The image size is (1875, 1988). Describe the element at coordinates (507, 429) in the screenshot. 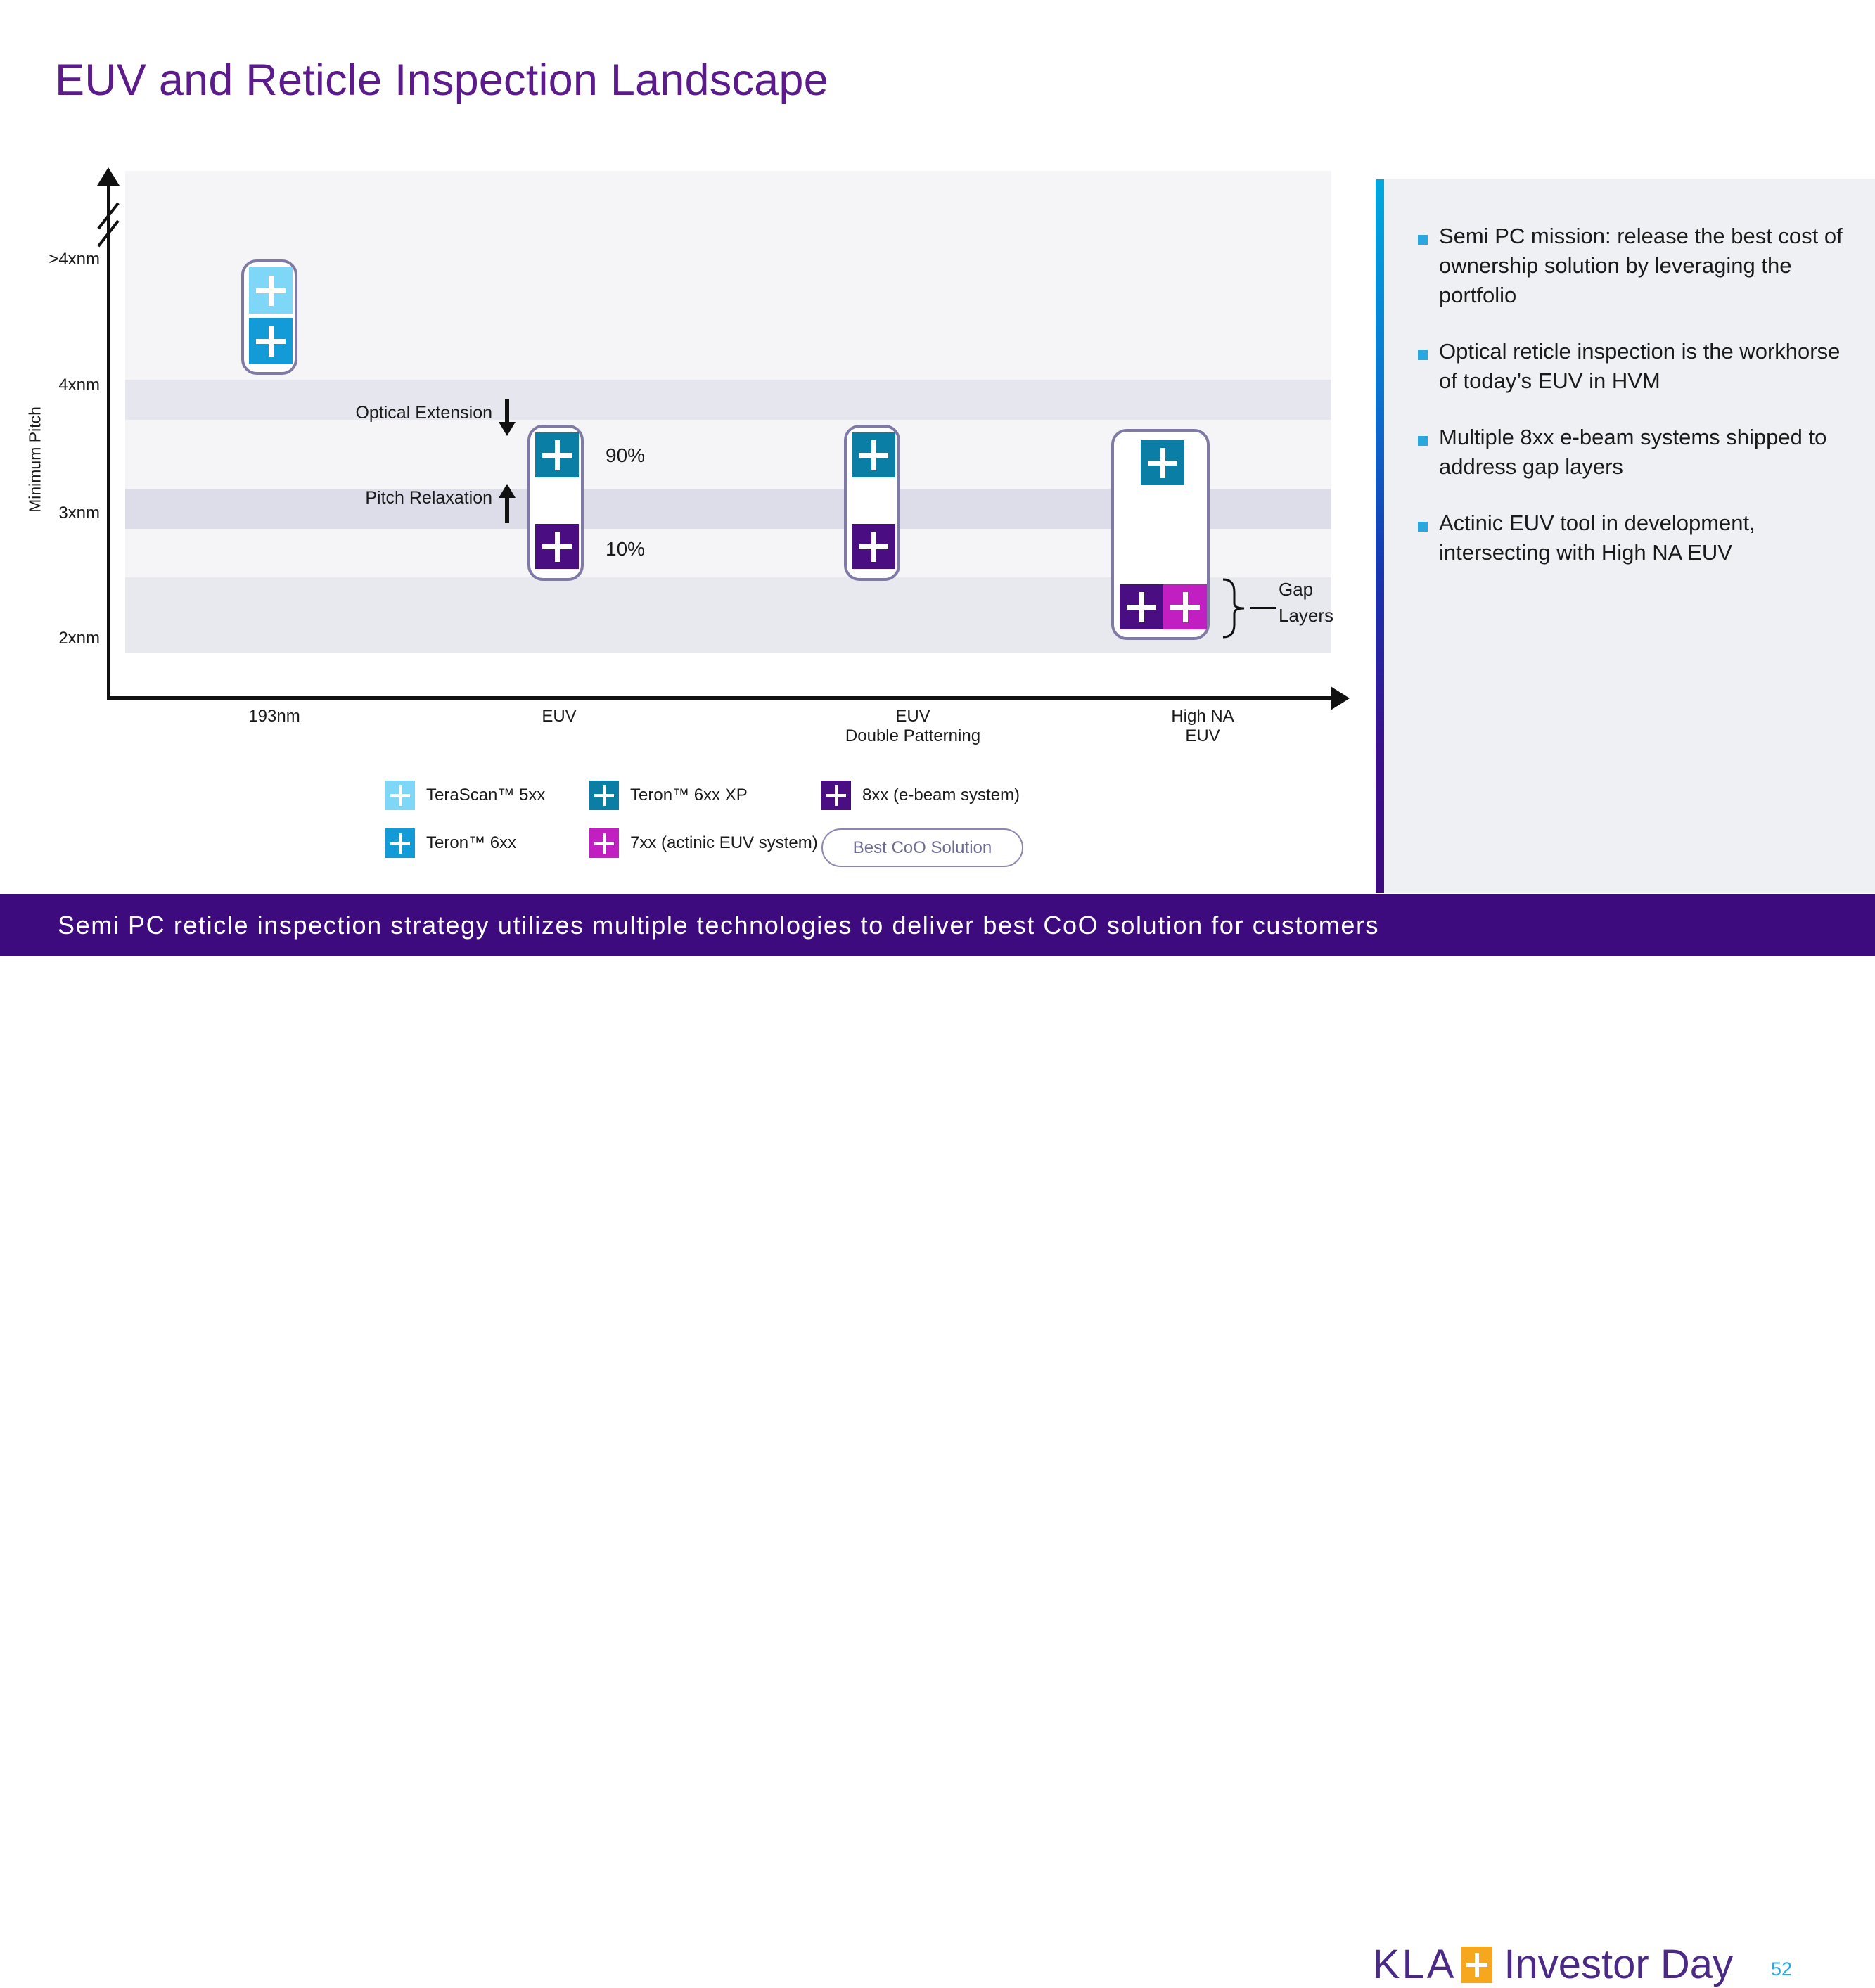

I see `arrow-down-icon` at that location.